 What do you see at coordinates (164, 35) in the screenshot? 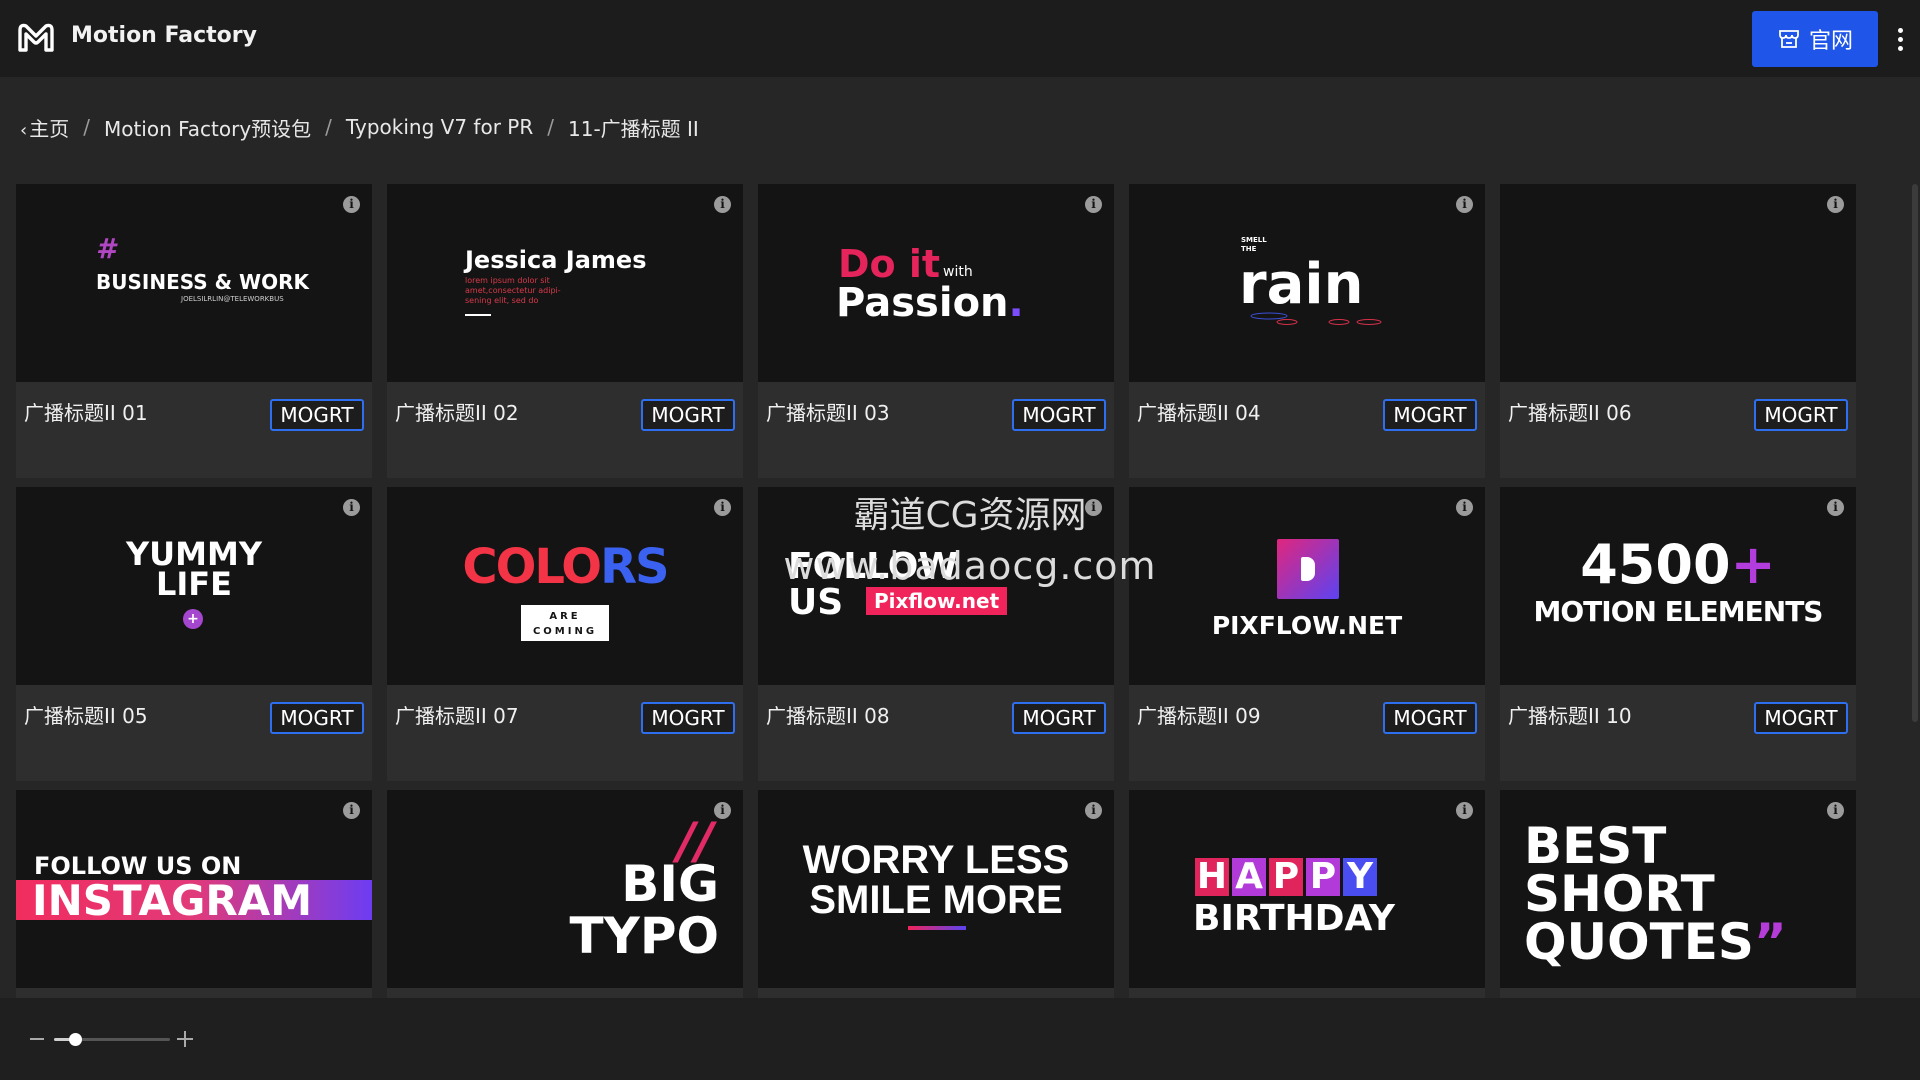
I see `app-title: Motion Factory` at bounding box center [164, 35].